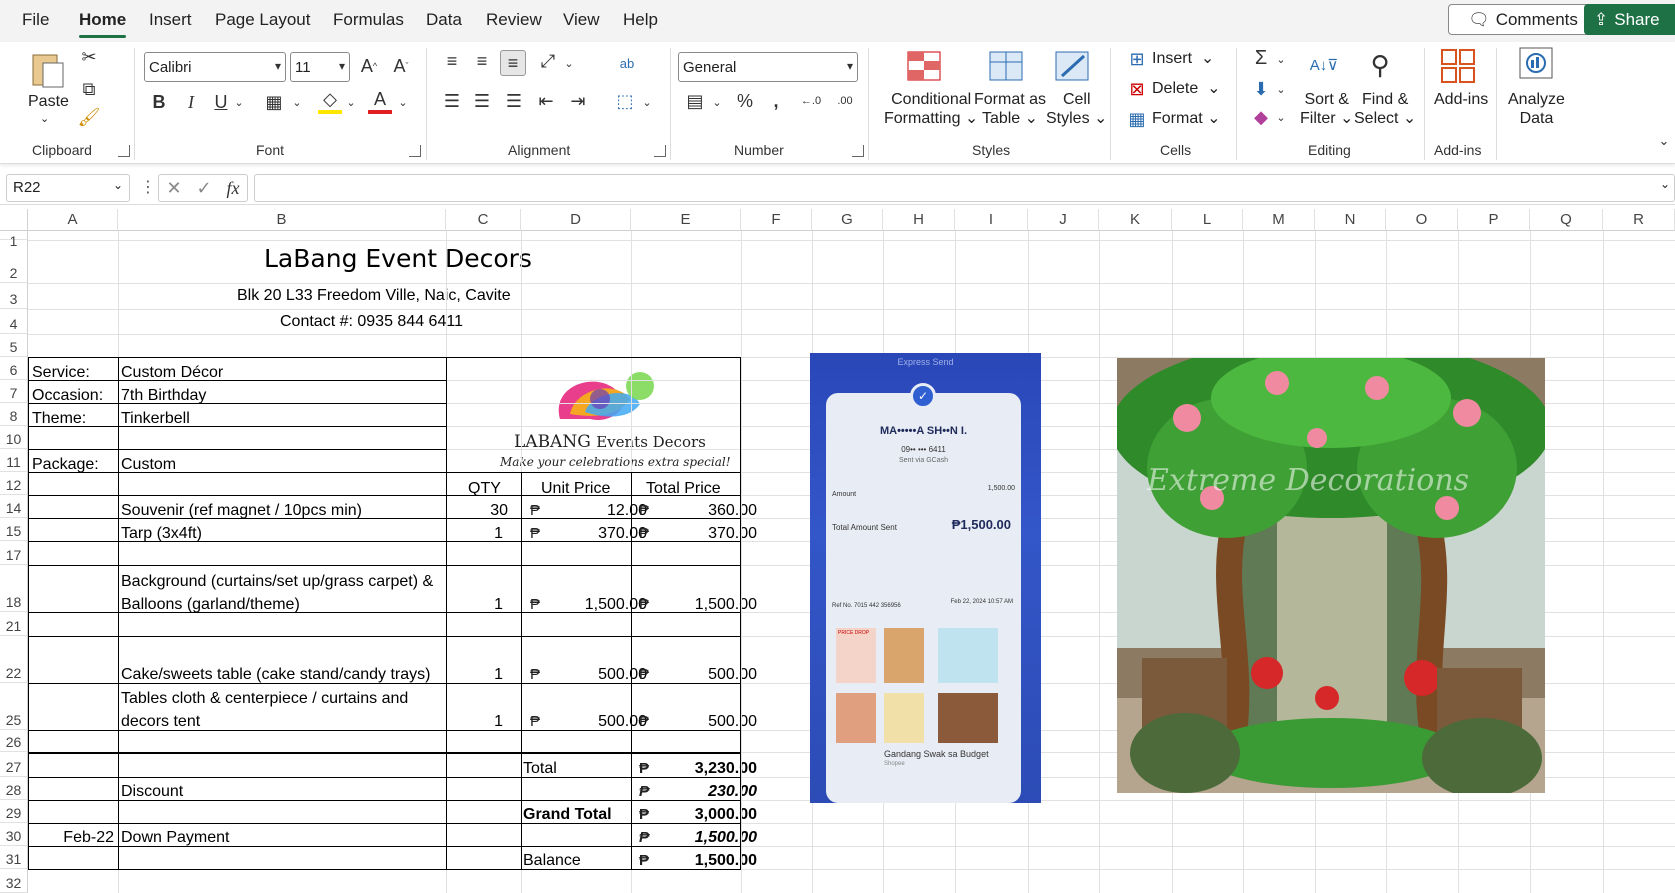 This screenshot has width=1675, height=893. What do you see at coordinates (173, 188) in the screenshot?
I see `cancel-icon: ✕` at bounding box center [173, 188].